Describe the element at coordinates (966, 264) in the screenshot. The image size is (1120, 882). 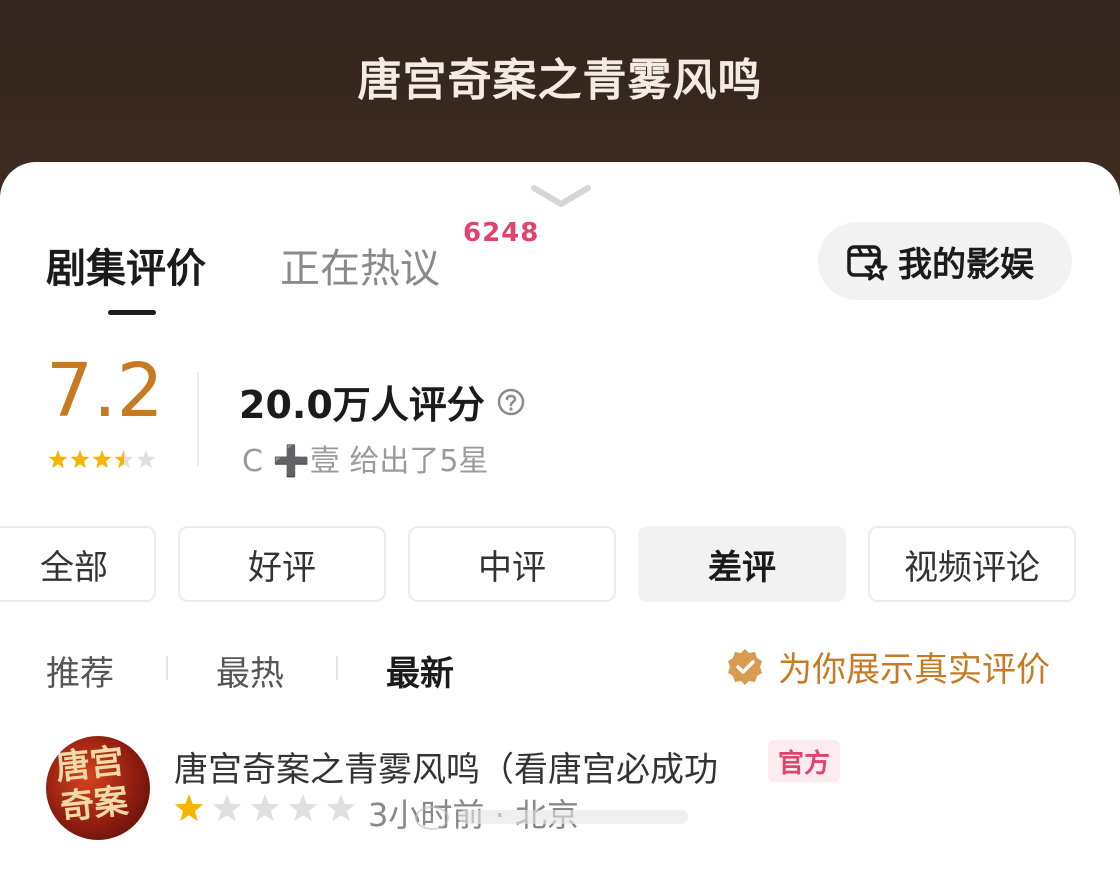
I see `my-entertainment-label: 我的影娱` at that location.